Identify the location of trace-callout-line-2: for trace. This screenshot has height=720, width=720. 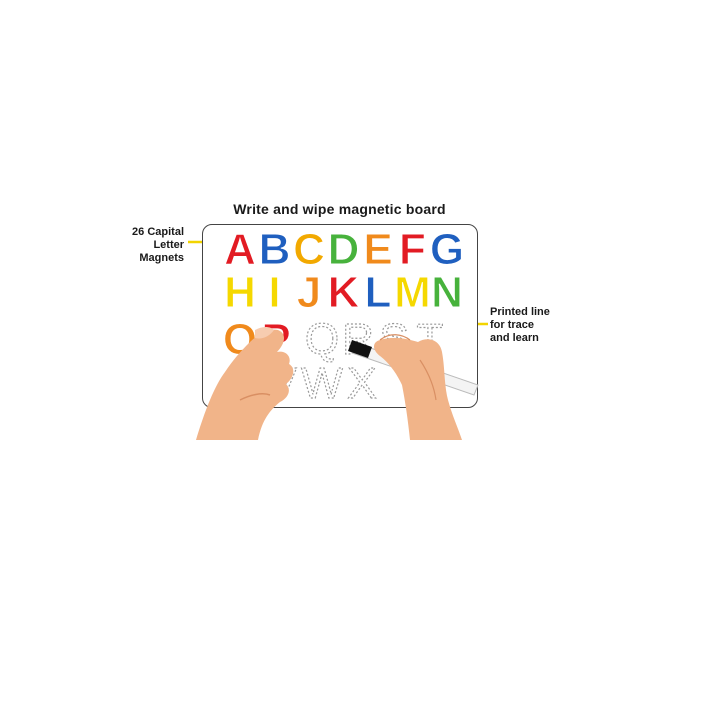
(512, 325).